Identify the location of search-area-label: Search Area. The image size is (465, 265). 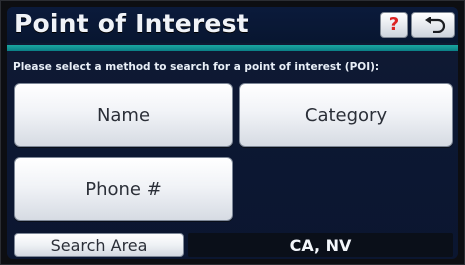
(99, 245).